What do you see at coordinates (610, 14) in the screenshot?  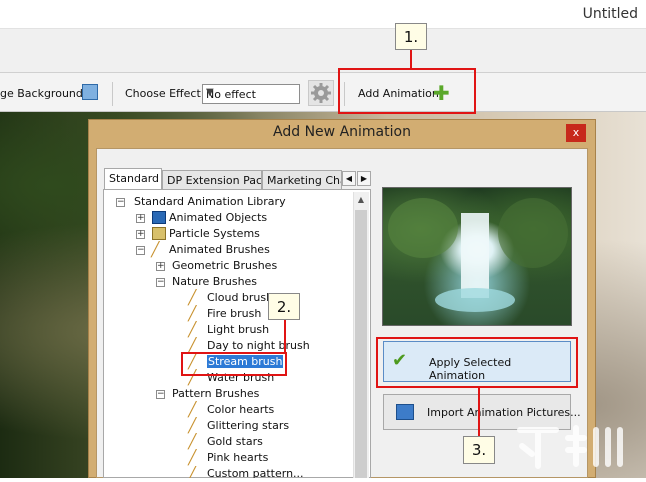 I see `app-title: Untitled` at bounding box center [610, 14].